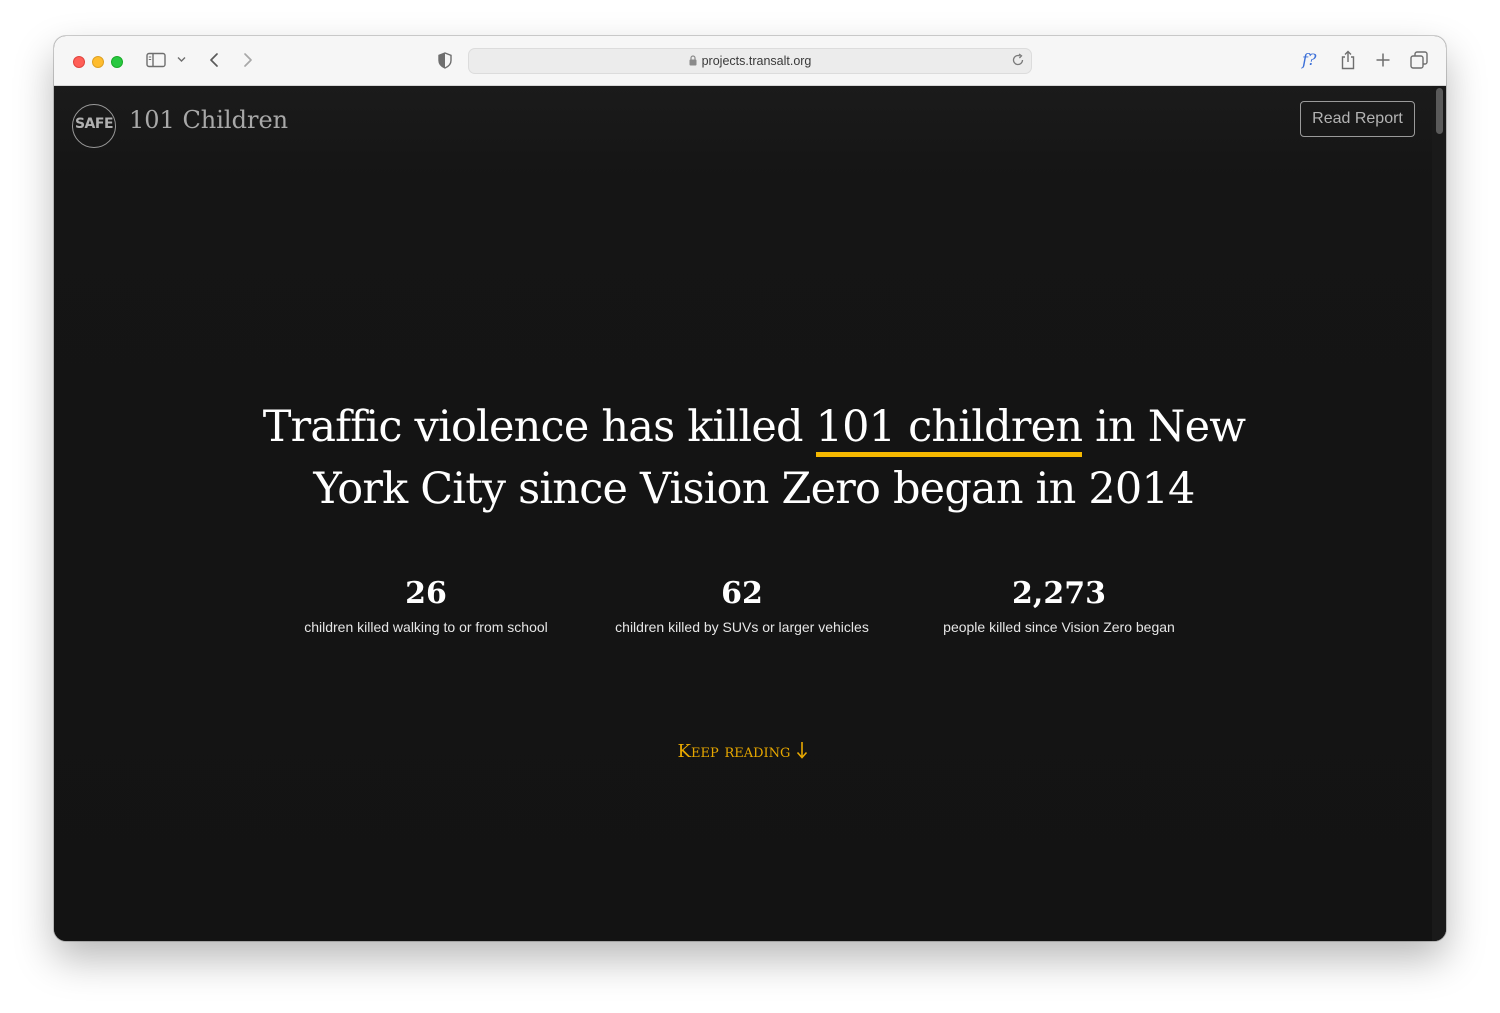  I want to click on minimize-window-button, so click(98, 62).